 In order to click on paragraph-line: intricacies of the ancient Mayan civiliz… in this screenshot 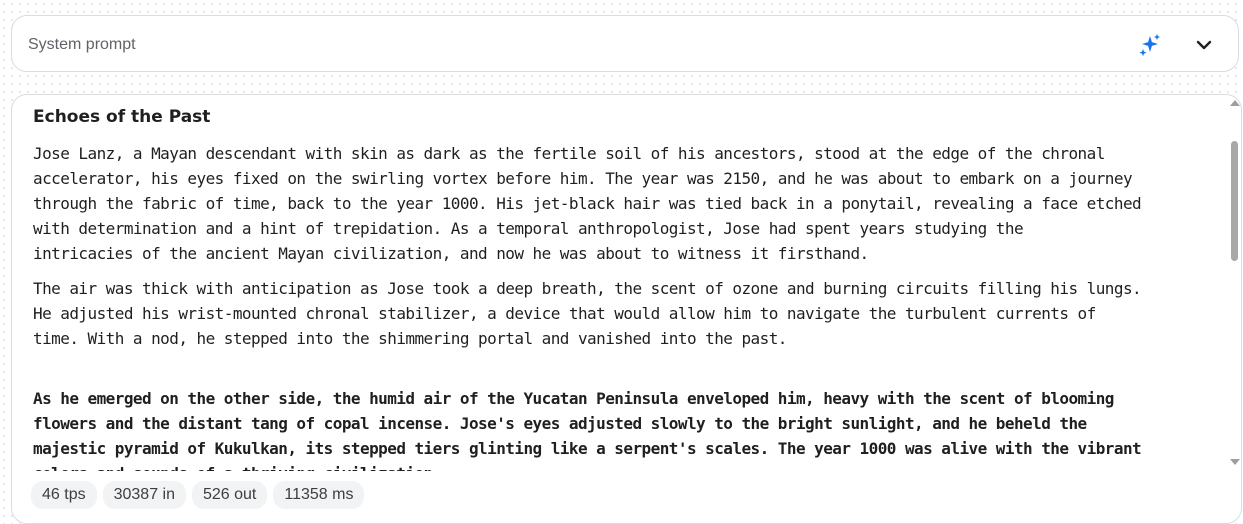, I will do `click(451, 253)`.